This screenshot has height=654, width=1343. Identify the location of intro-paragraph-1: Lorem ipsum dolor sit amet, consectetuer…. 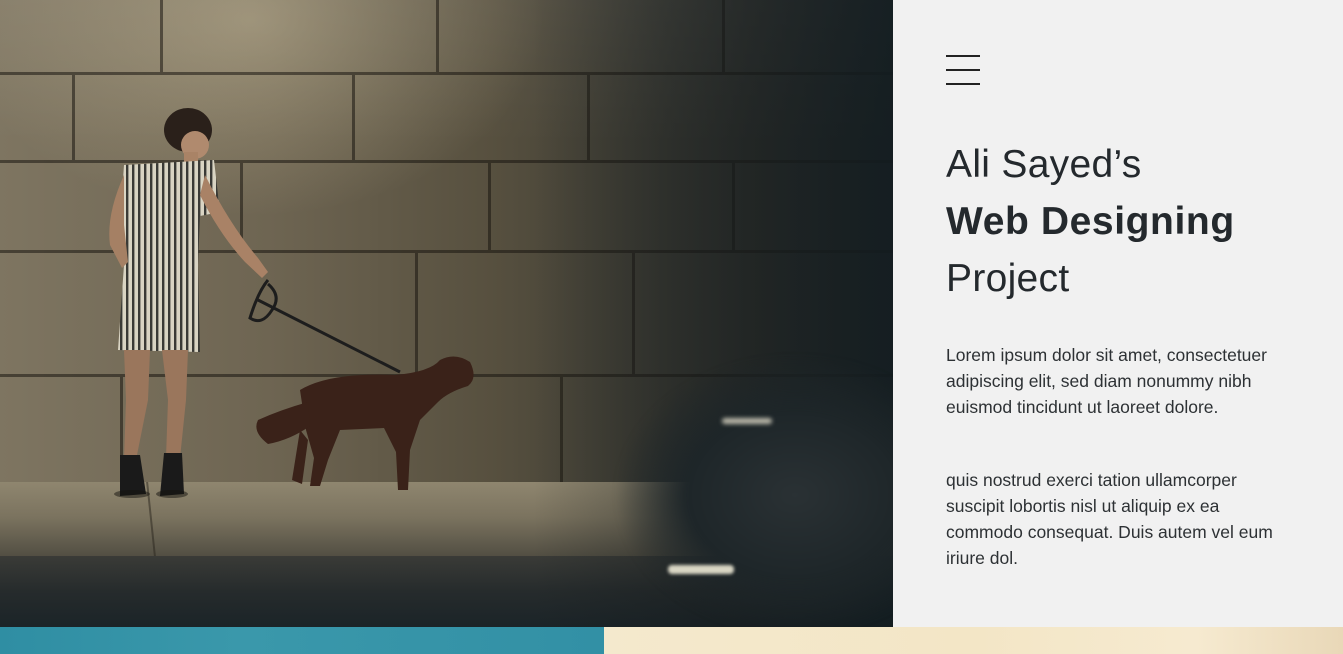
(1106, 381).